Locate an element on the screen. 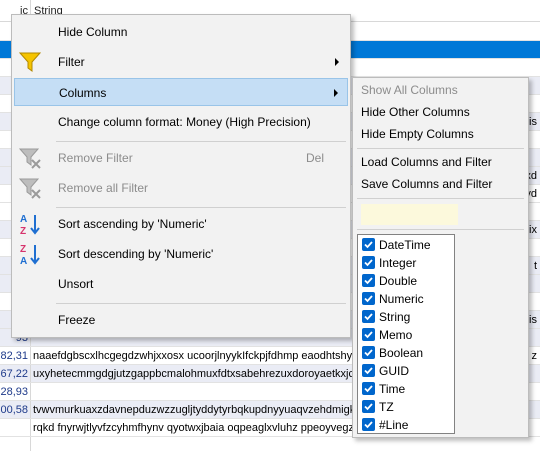  column-search-input is located at coordinates (409, 214).